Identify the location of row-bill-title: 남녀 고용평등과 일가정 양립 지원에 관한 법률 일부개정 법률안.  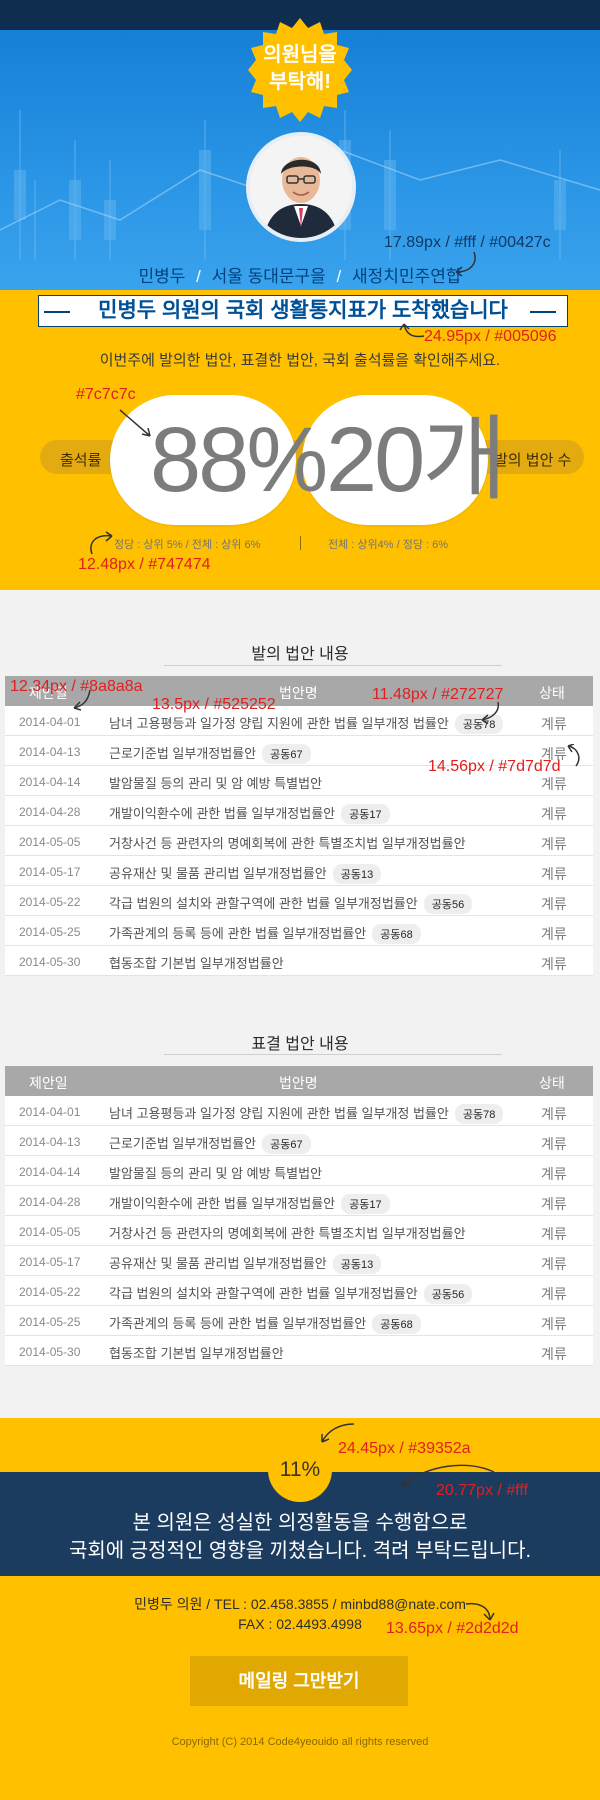
(279, 723).